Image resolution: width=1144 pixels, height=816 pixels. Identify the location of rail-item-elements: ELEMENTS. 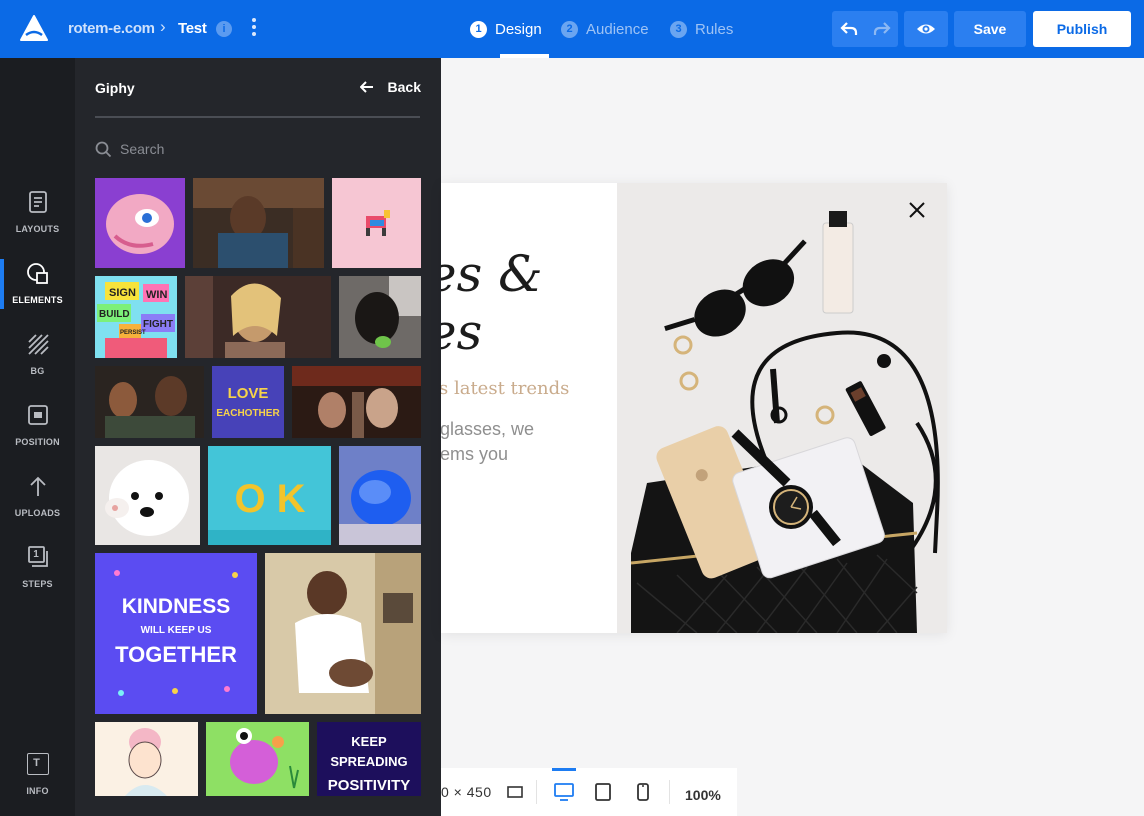
(37, 292).